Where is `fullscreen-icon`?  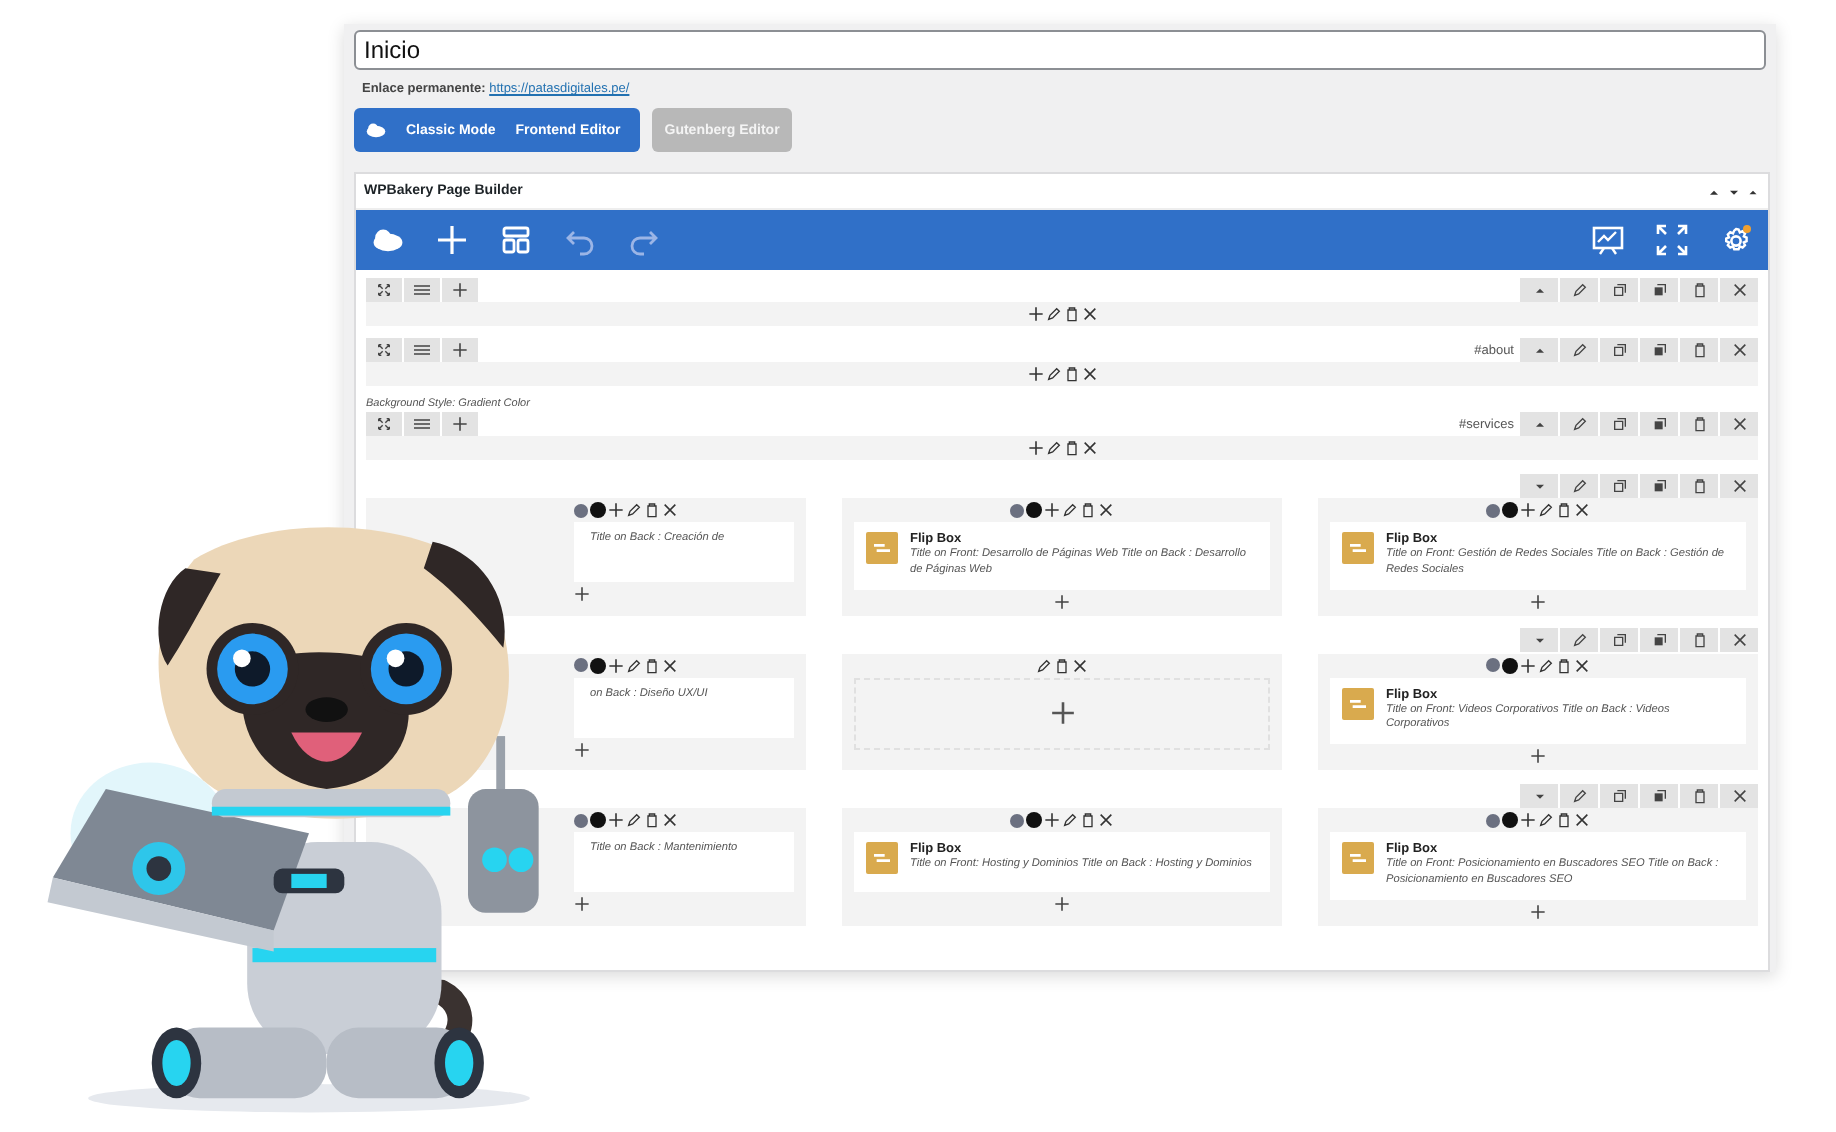 fullscreen-icon is located at coordinates (1672, 240).